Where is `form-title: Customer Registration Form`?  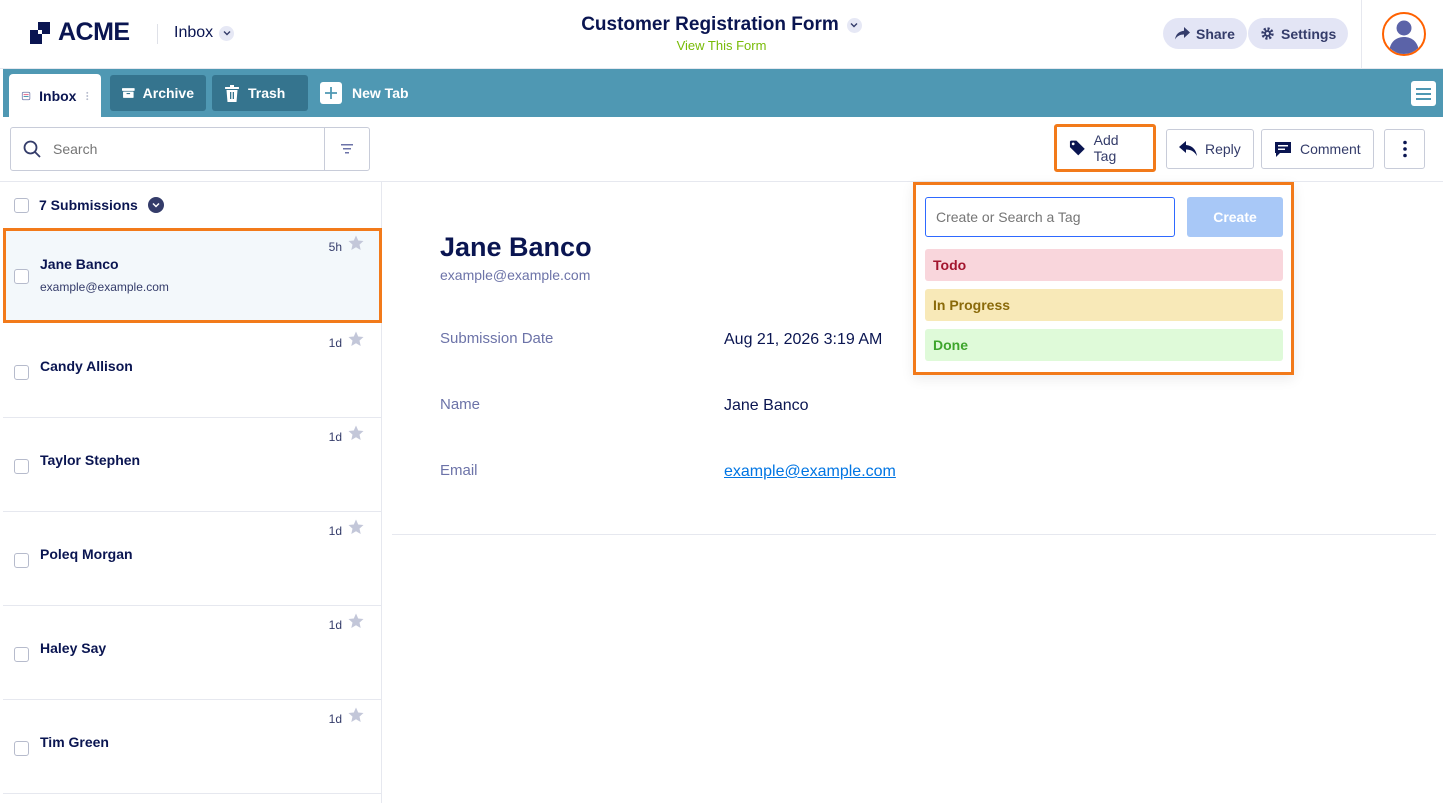 form-title: Customer Registration Form is located at coordinates (721, 25).